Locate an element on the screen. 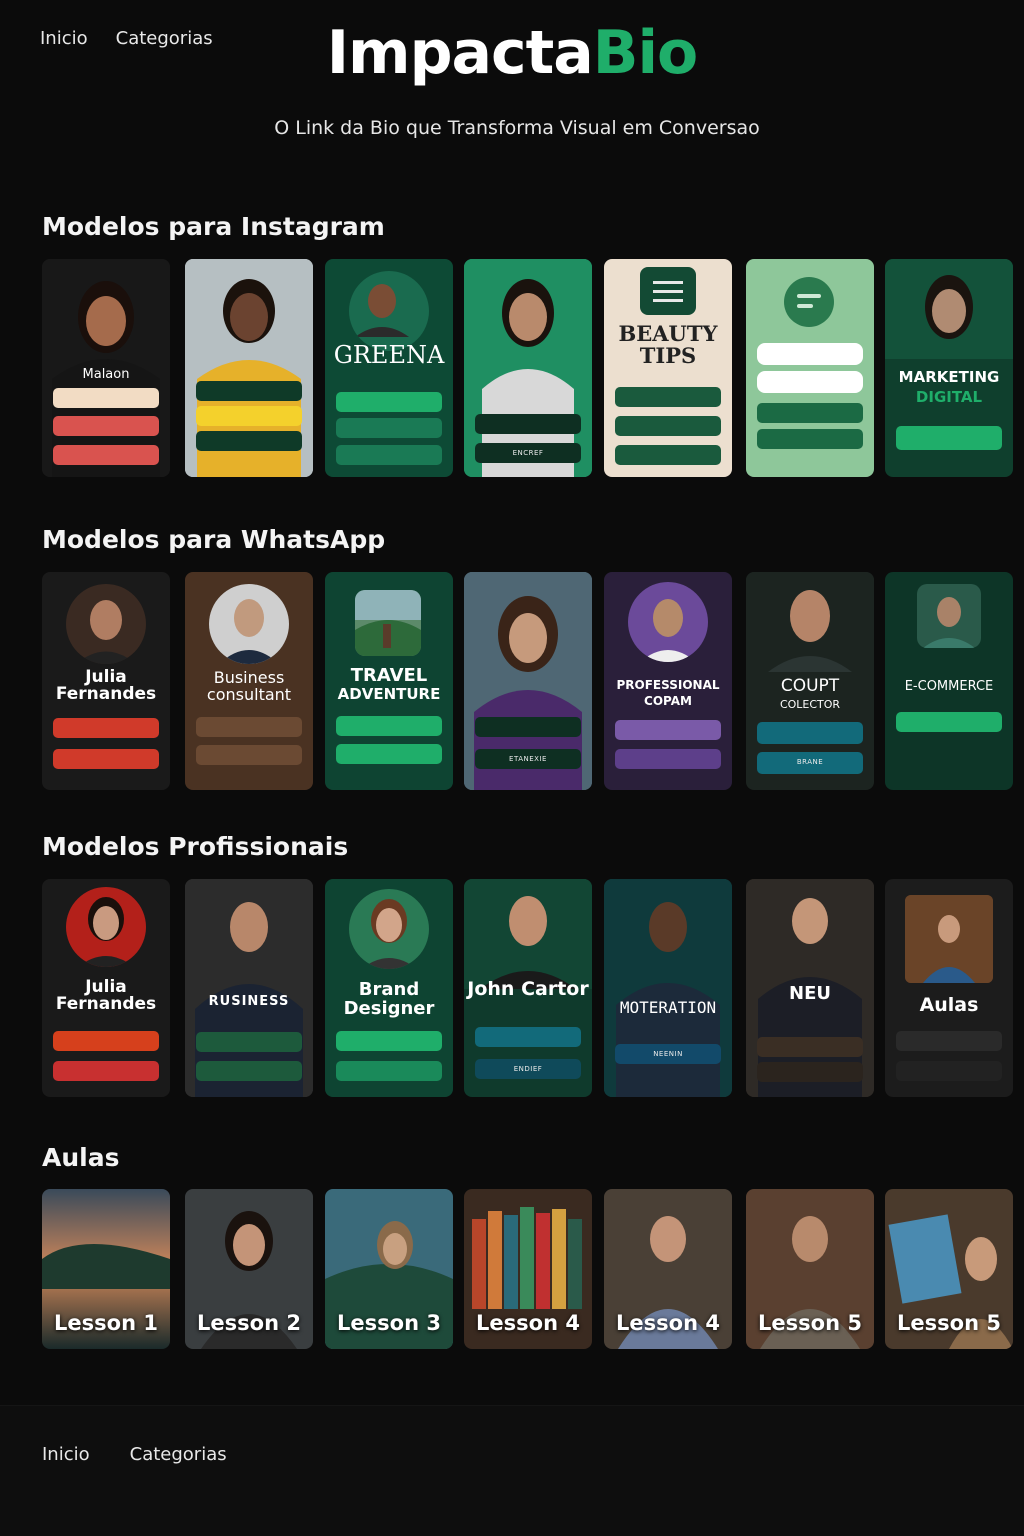 This screenshot has height=1536, width=1024. template-card: E-COMMERCE is located at coordinates (949, 681).